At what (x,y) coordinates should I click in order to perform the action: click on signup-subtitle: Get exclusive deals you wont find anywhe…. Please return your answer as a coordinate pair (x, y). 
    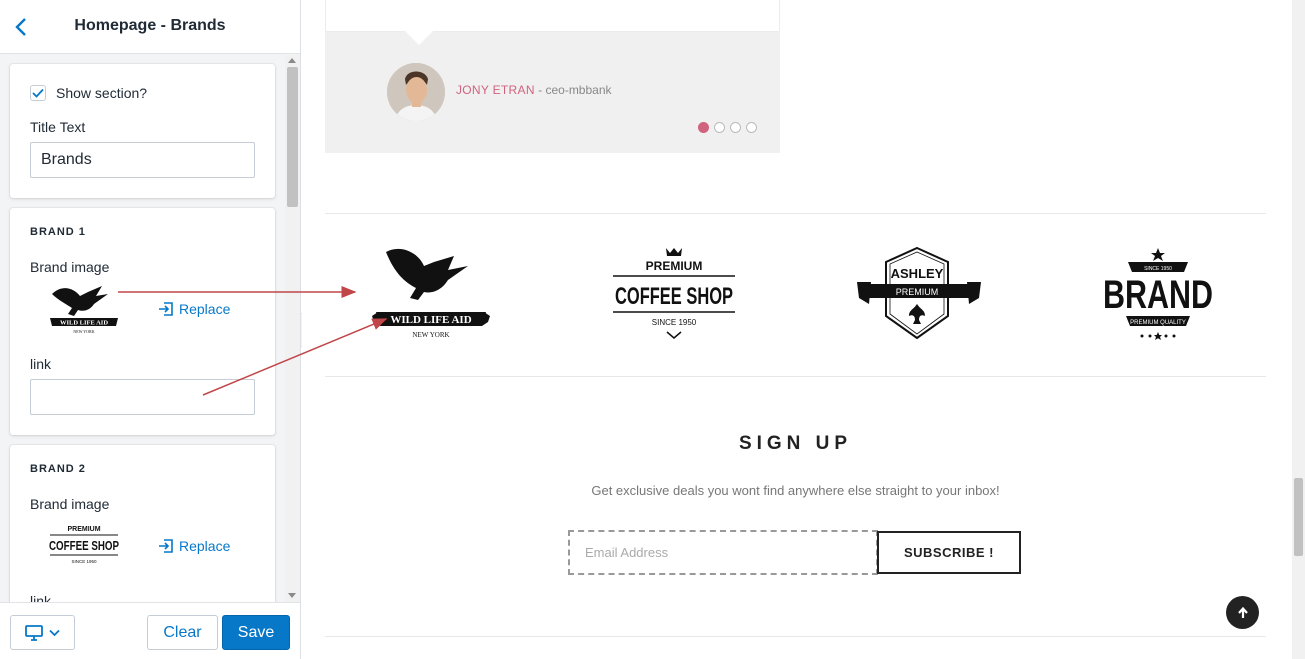
    Looking at the image, I should click on (795, 490).